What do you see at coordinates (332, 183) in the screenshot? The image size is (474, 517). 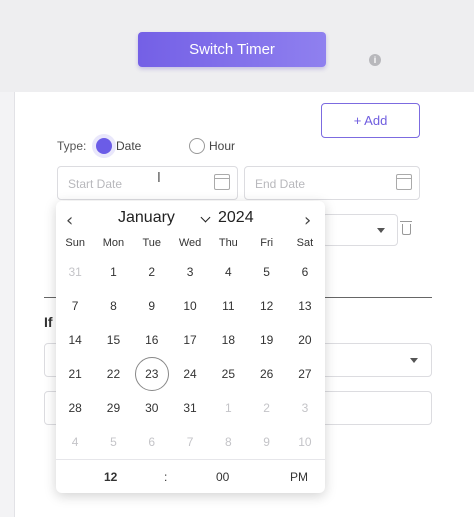 I see `end-date-input: End Date` at bounding box center [332, 183].